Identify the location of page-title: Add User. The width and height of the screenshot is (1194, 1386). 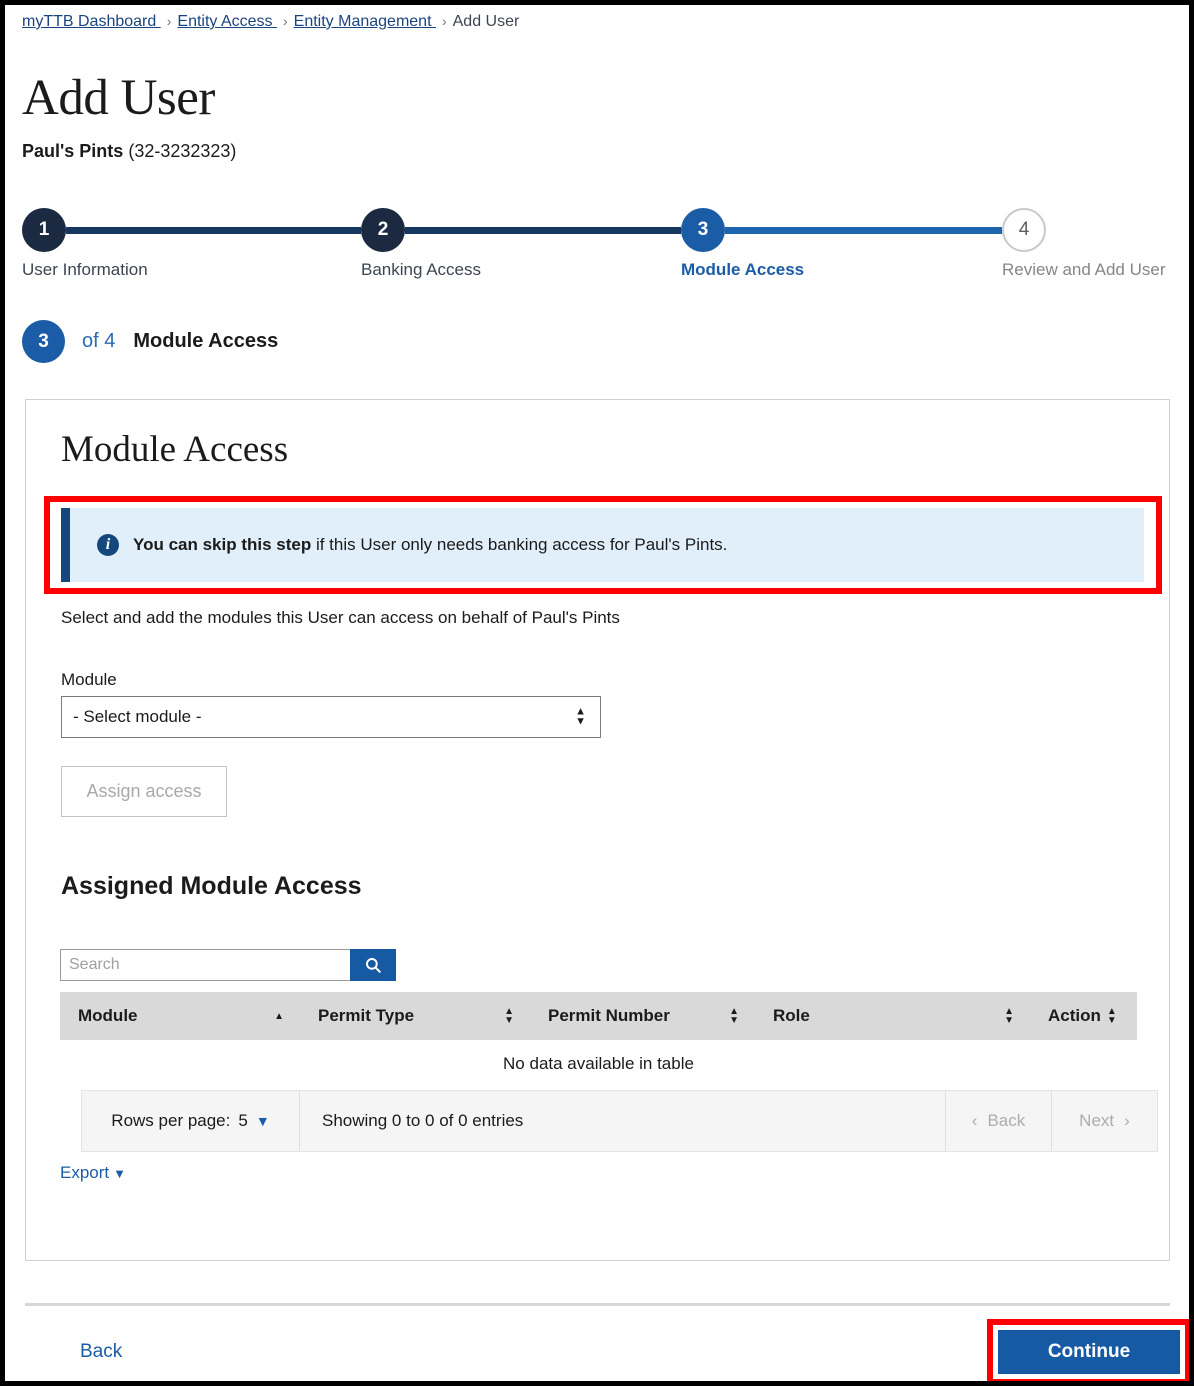
(118, 98).